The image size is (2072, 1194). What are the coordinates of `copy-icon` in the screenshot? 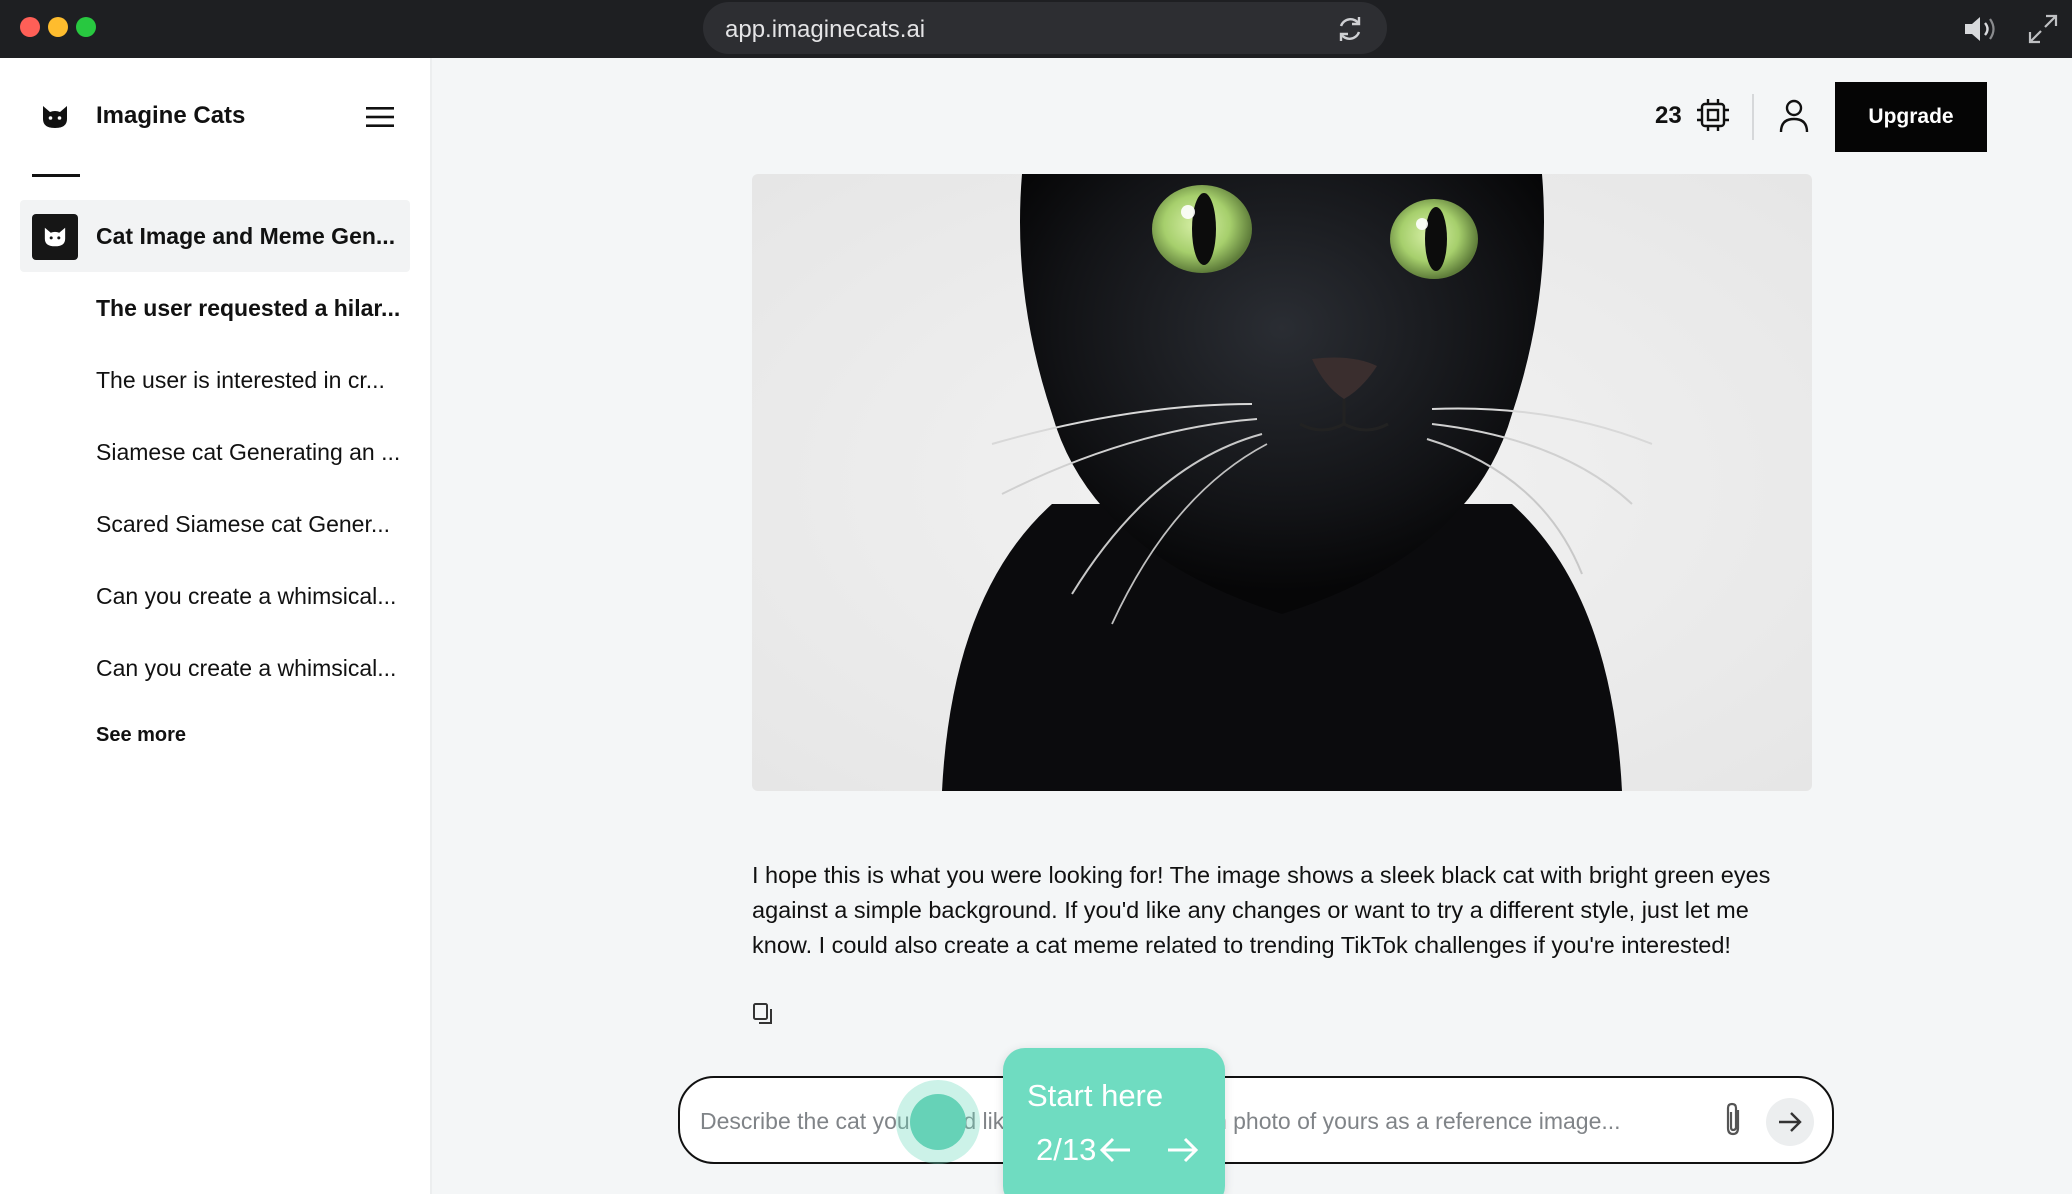 It's located at (763, 1014).